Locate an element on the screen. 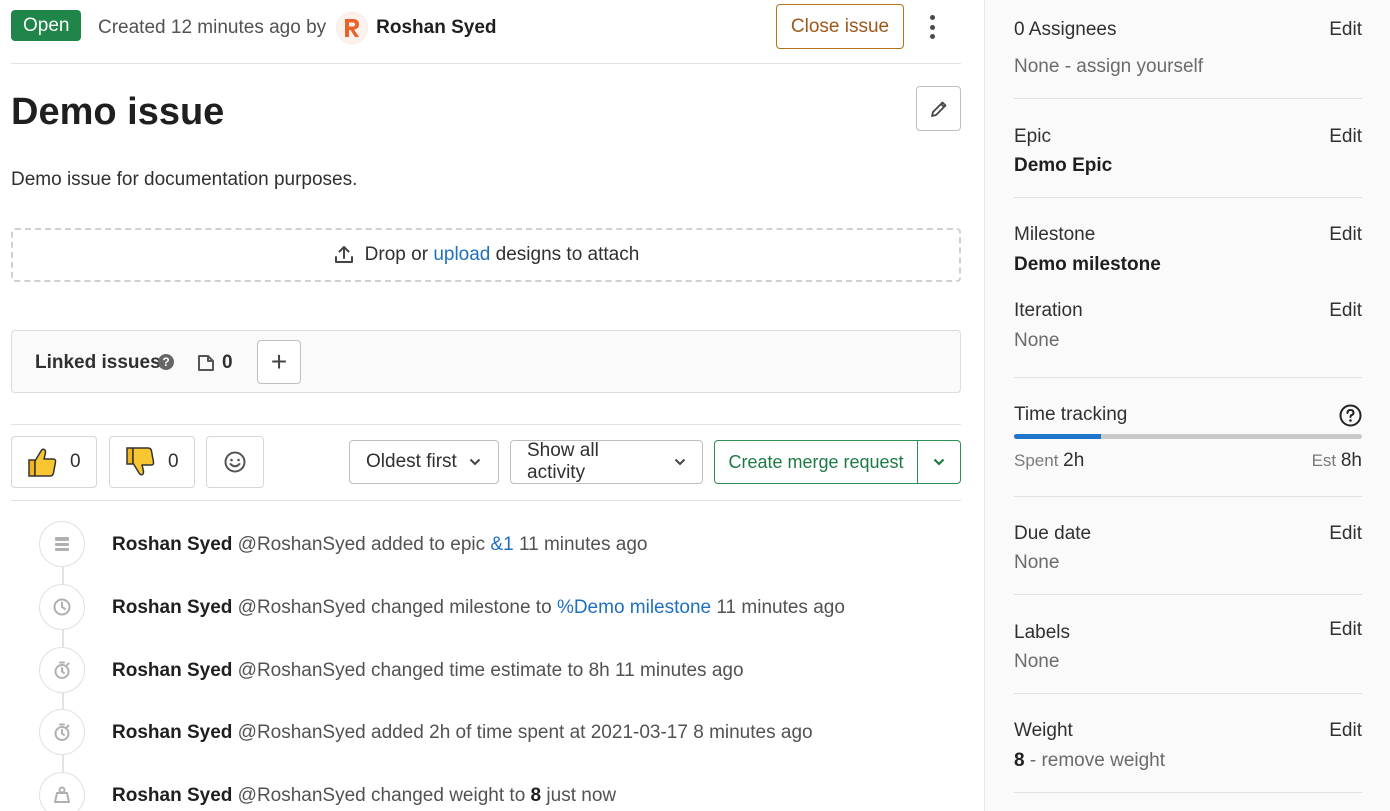 The width and height of the screenshot is (1390, 811). thumbs-up-icon is located at coordinates (42, 462).